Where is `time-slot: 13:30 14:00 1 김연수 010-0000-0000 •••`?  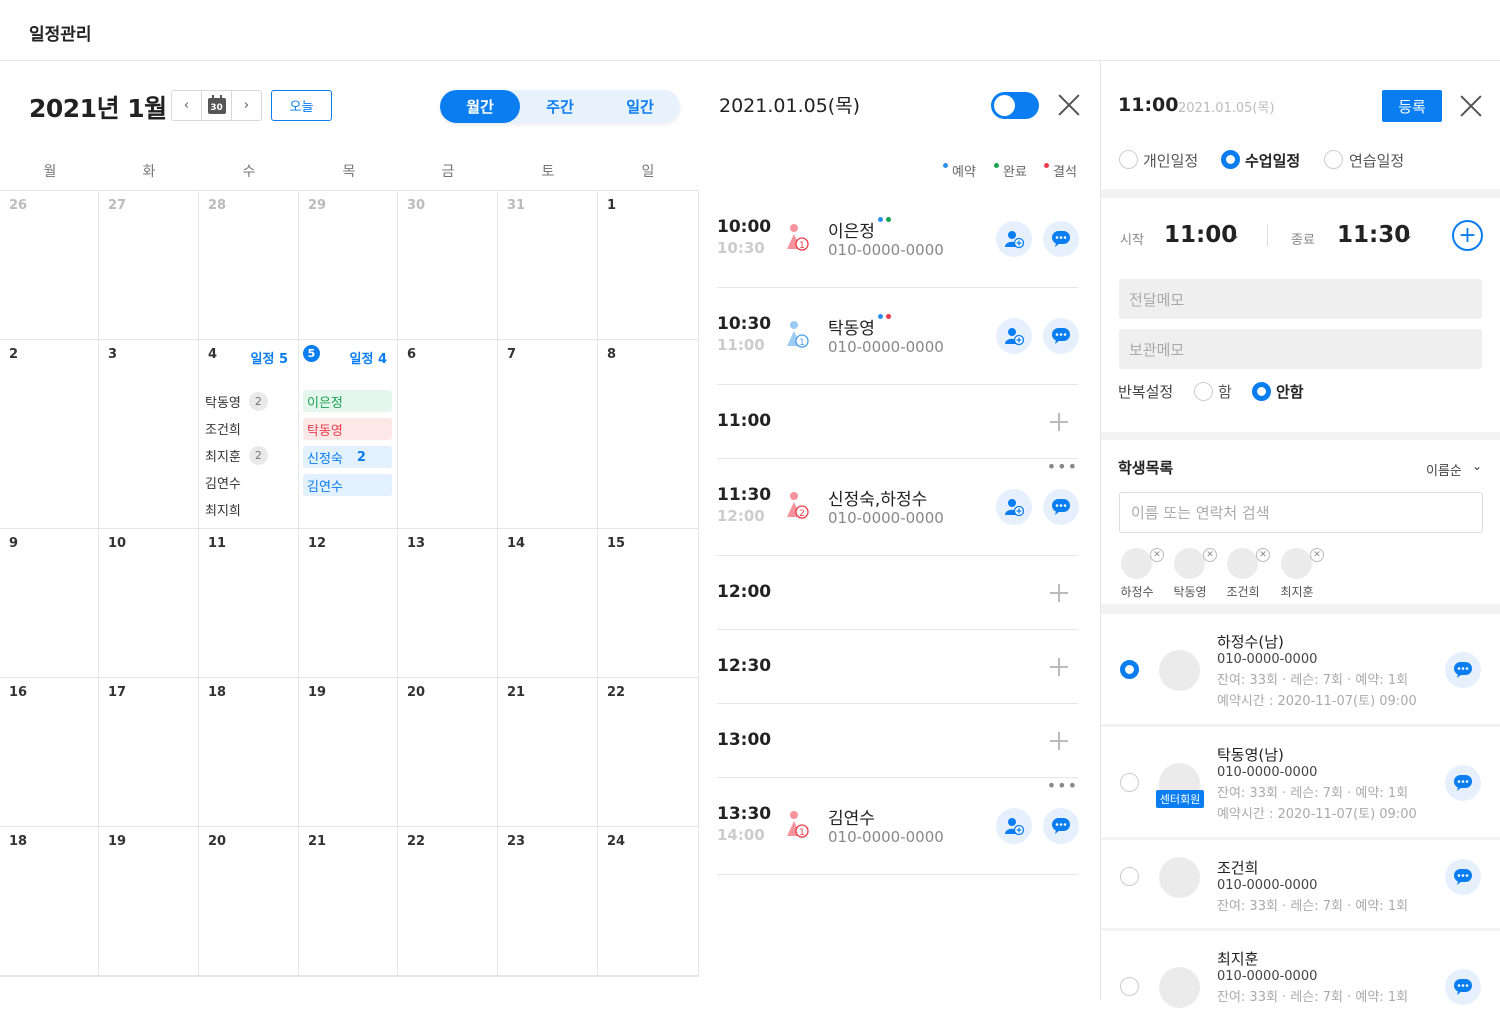
time-slot: 13:30 14:00 1 김연수 010-0000-0000 ••• is located at coordinates (898, 826).